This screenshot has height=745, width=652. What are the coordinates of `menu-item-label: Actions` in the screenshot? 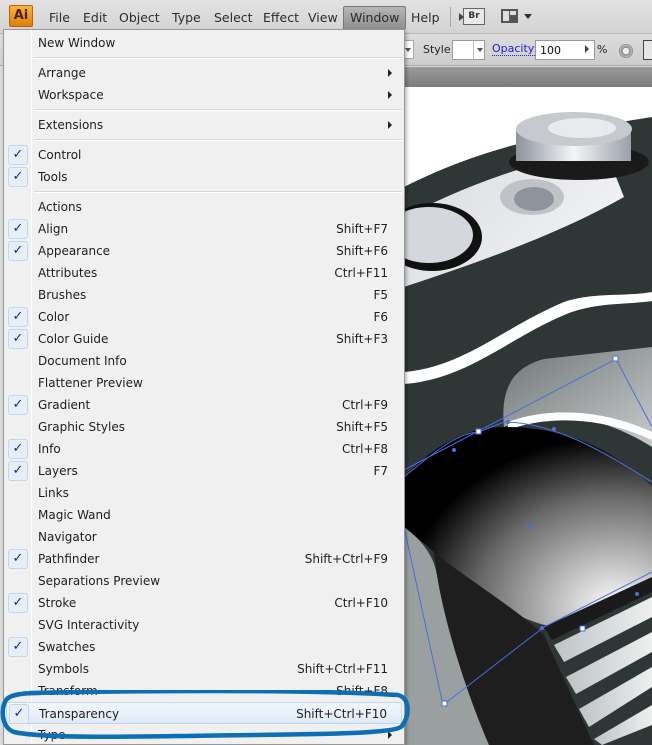 It's located at (60, 207).